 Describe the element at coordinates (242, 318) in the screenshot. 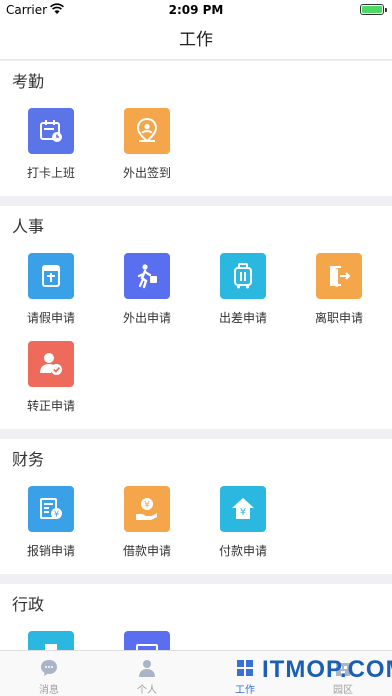

I see `item-label: 出差申请` at that location.